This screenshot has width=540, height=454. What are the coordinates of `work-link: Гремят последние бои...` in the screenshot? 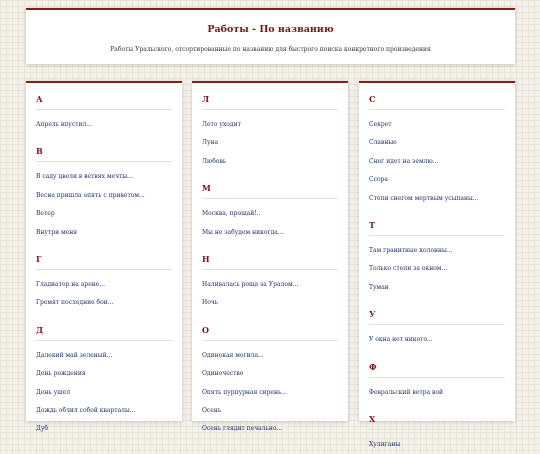 It's located at (104, 303).